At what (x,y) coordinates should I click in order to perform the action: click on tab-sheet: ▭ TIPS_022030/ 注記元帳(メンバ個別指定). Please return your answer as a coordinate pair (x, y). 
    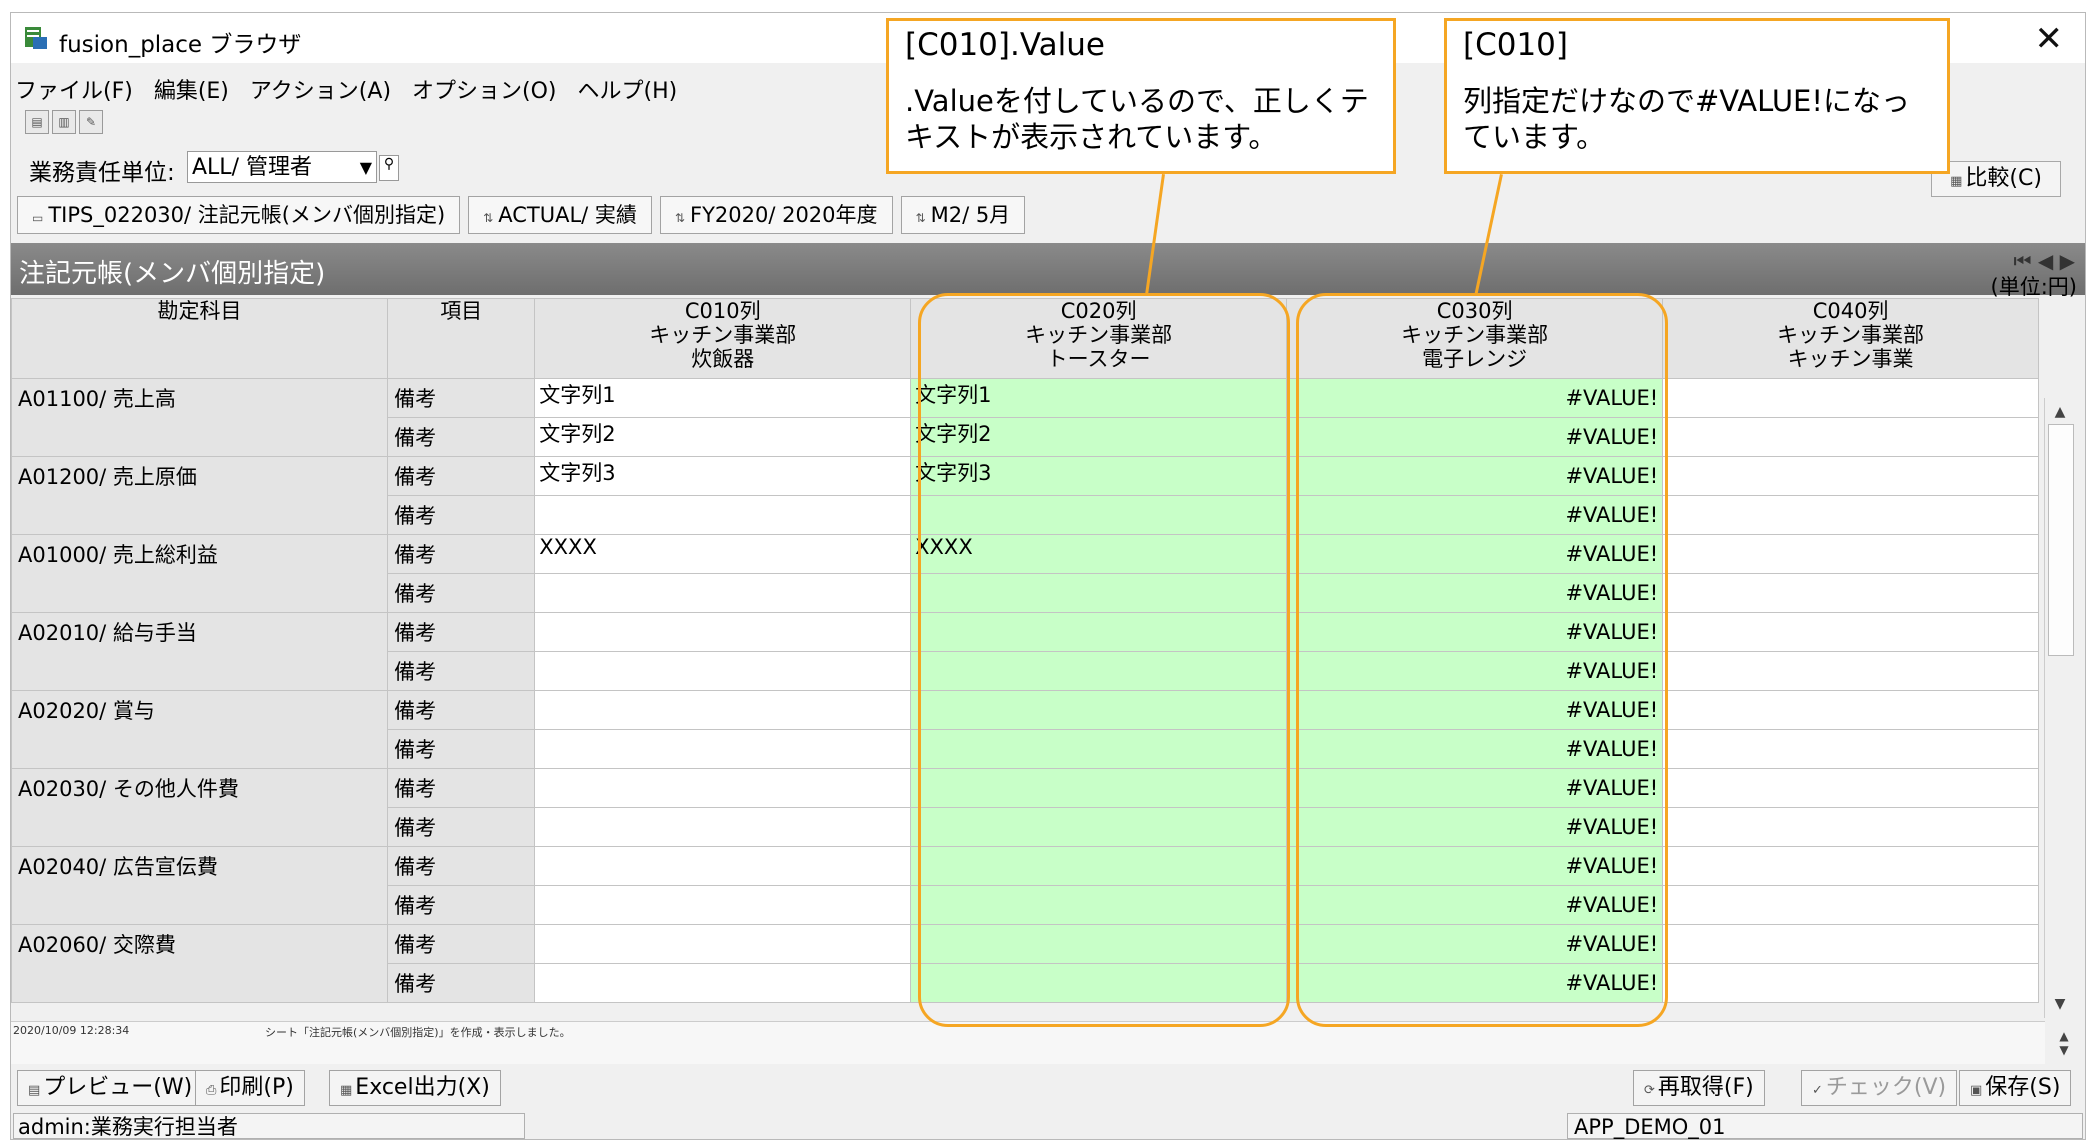
    Looking at the image, I should click on (239, 215).